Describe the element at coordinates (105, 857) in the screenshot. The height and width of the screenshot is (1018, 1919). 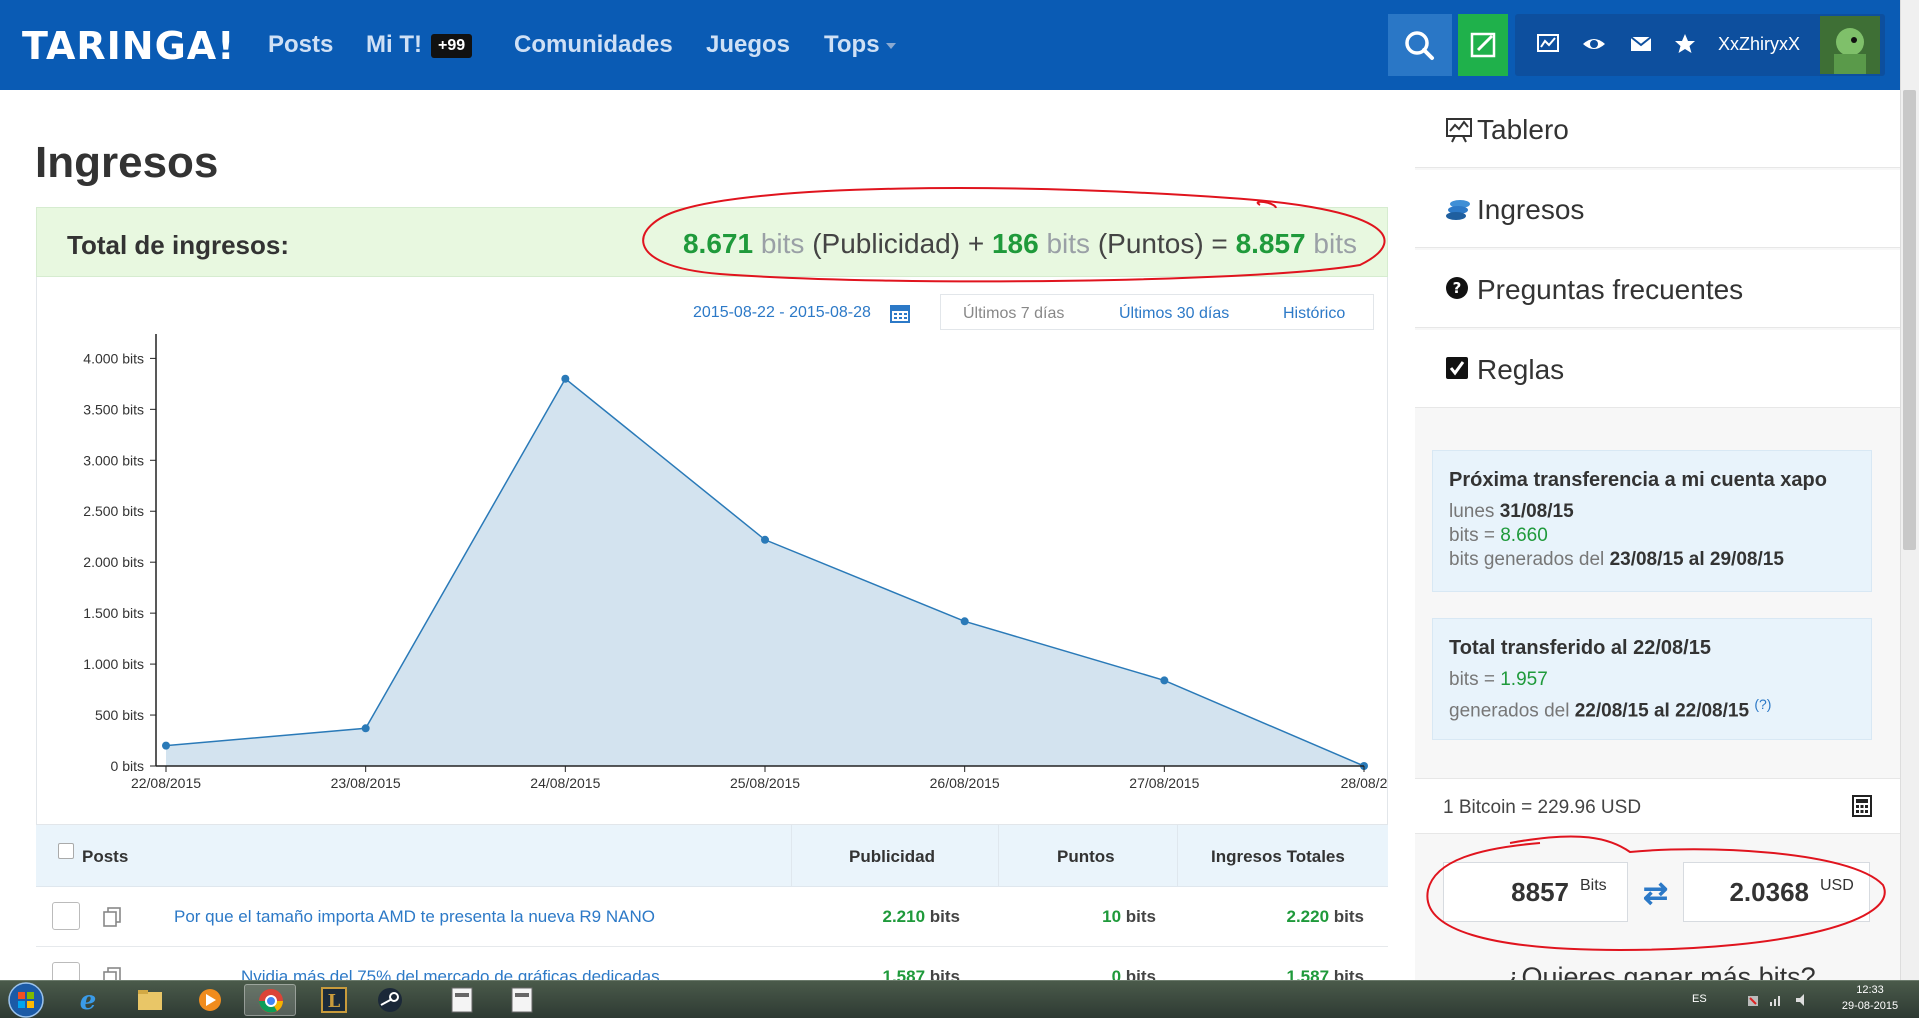
I see `header-posts: Posts` at that location.